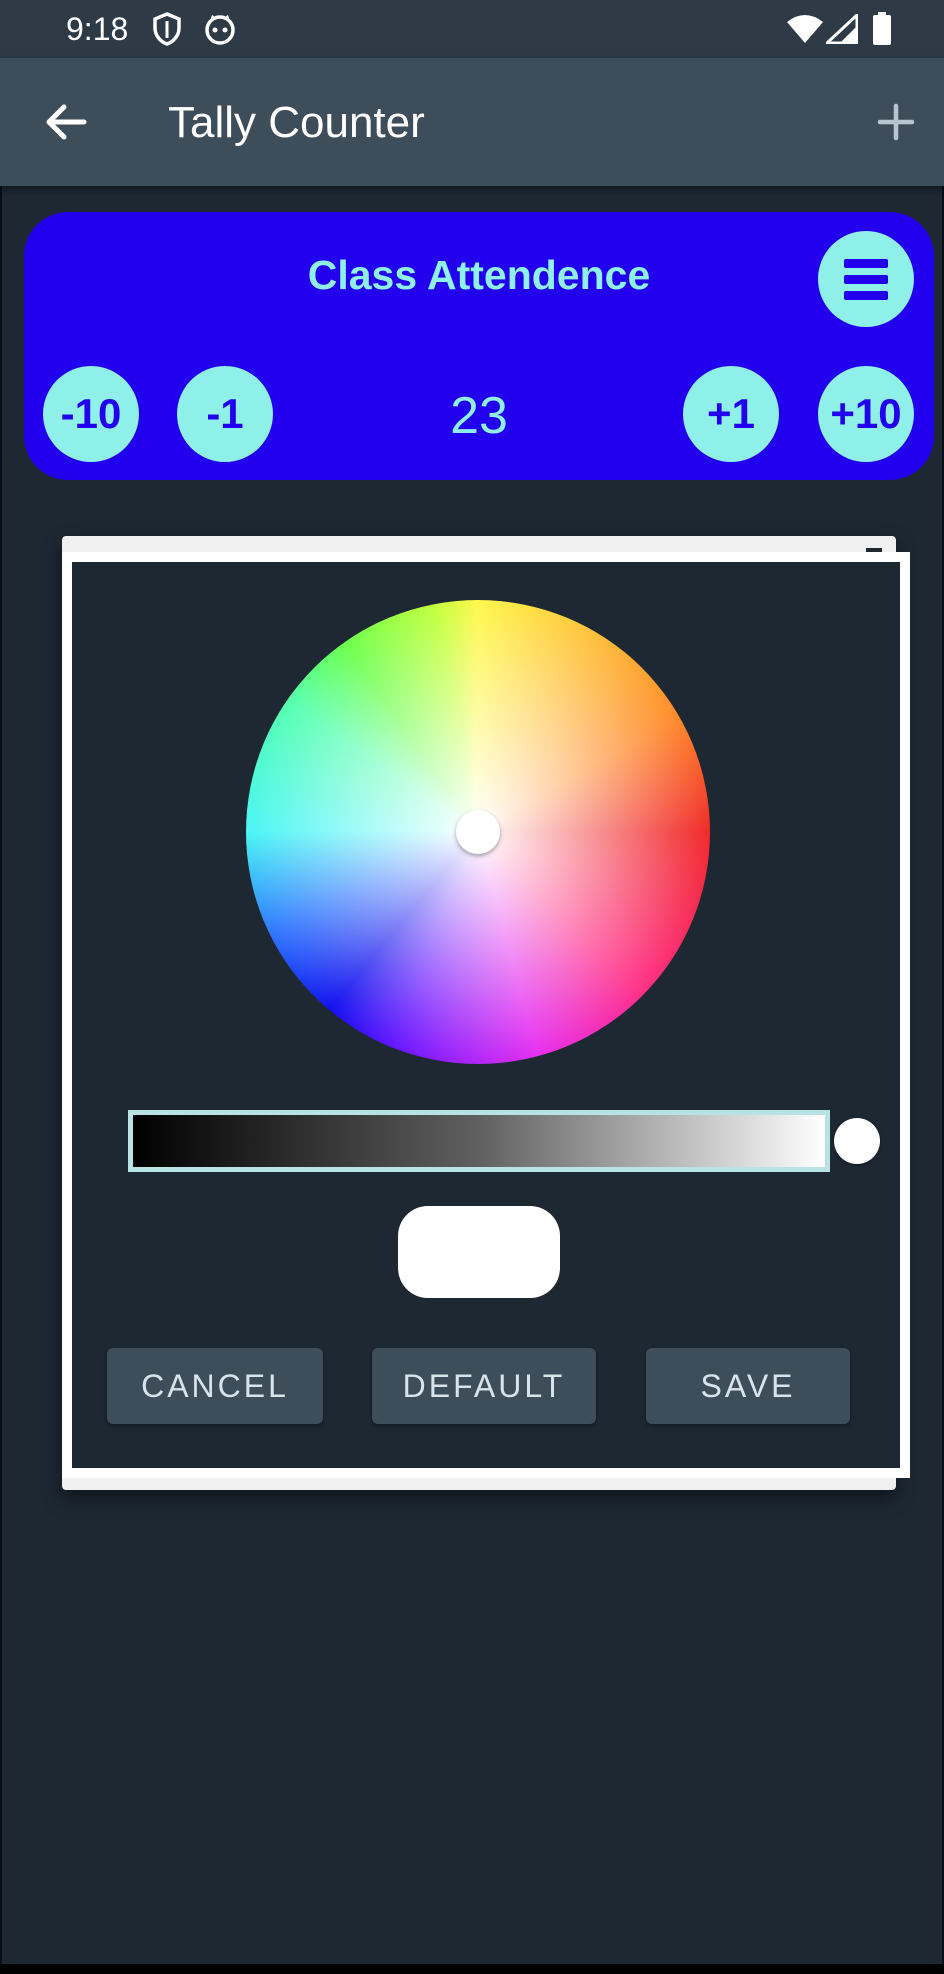 This screenshot has height=1974, width=944. What do you see at coordinates (805, 31) in the screenshot?
I see `wifi-icon` at bounding box center [805, 31].